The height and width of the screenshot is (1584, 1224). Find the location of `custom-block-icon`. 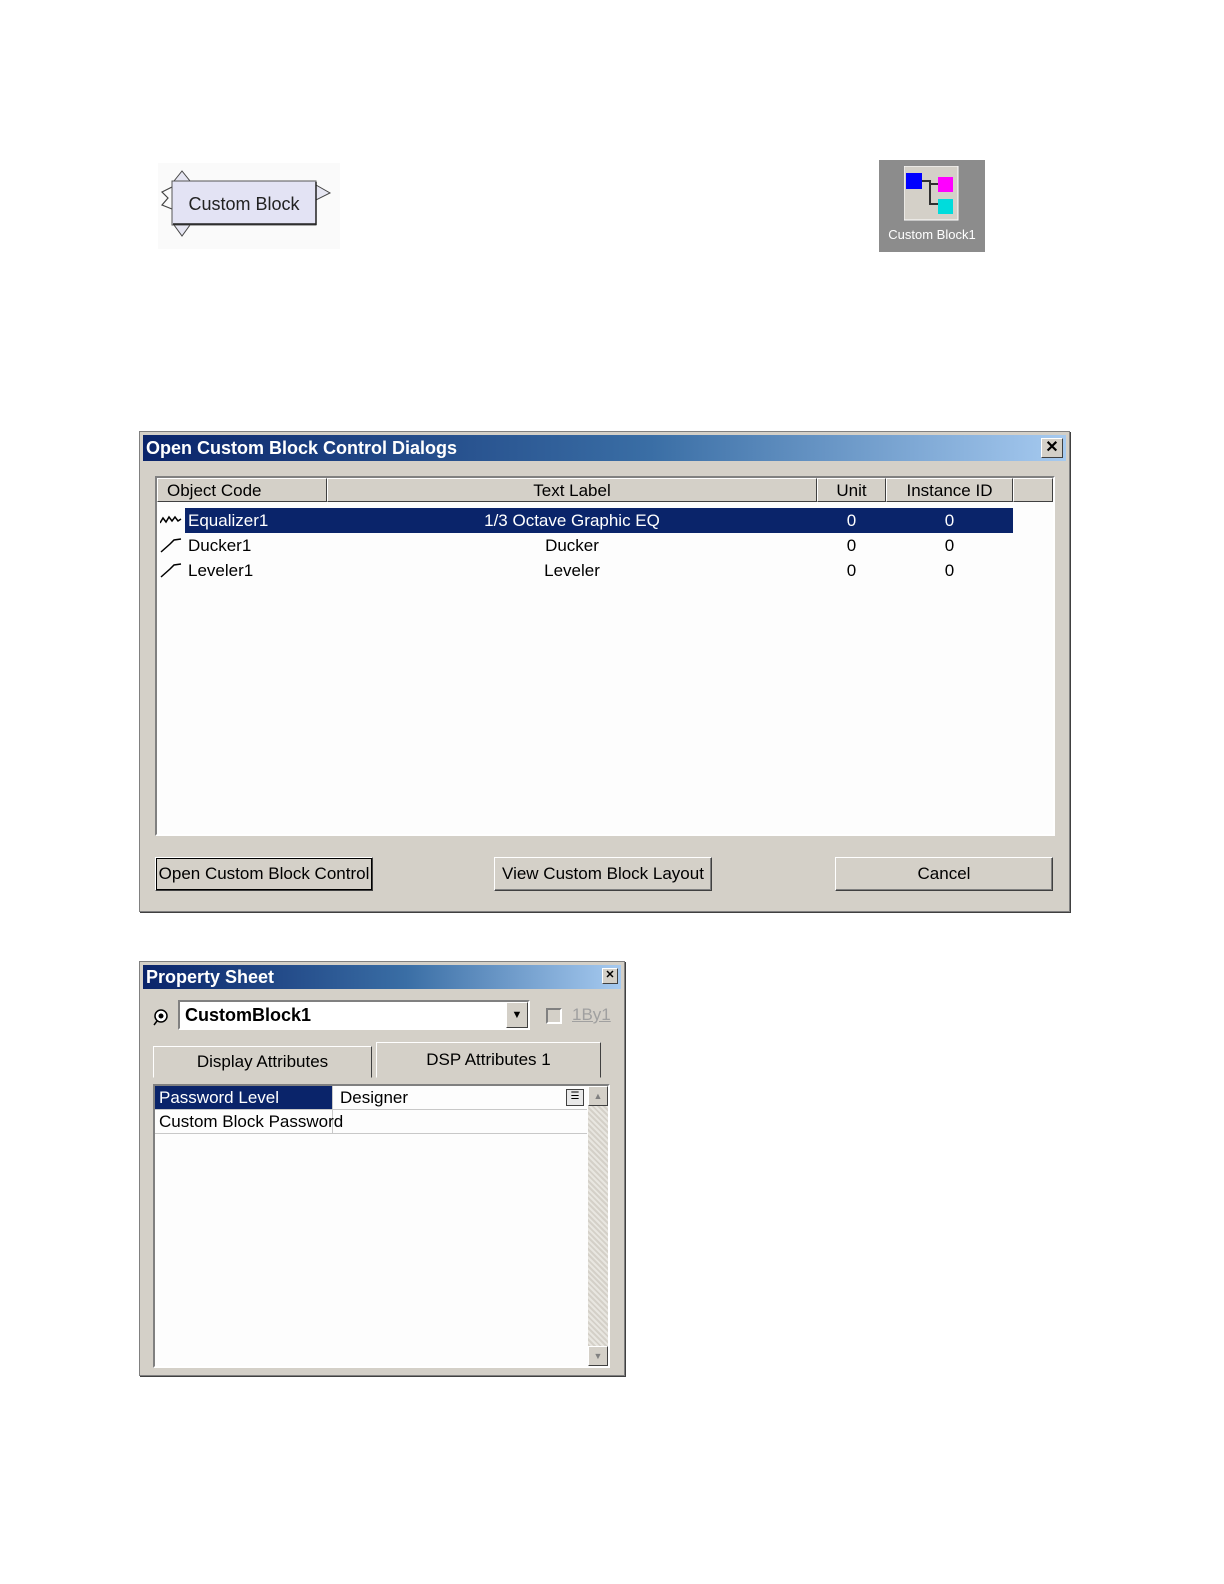

custom-block-icon is located at coordinates (931, 193).